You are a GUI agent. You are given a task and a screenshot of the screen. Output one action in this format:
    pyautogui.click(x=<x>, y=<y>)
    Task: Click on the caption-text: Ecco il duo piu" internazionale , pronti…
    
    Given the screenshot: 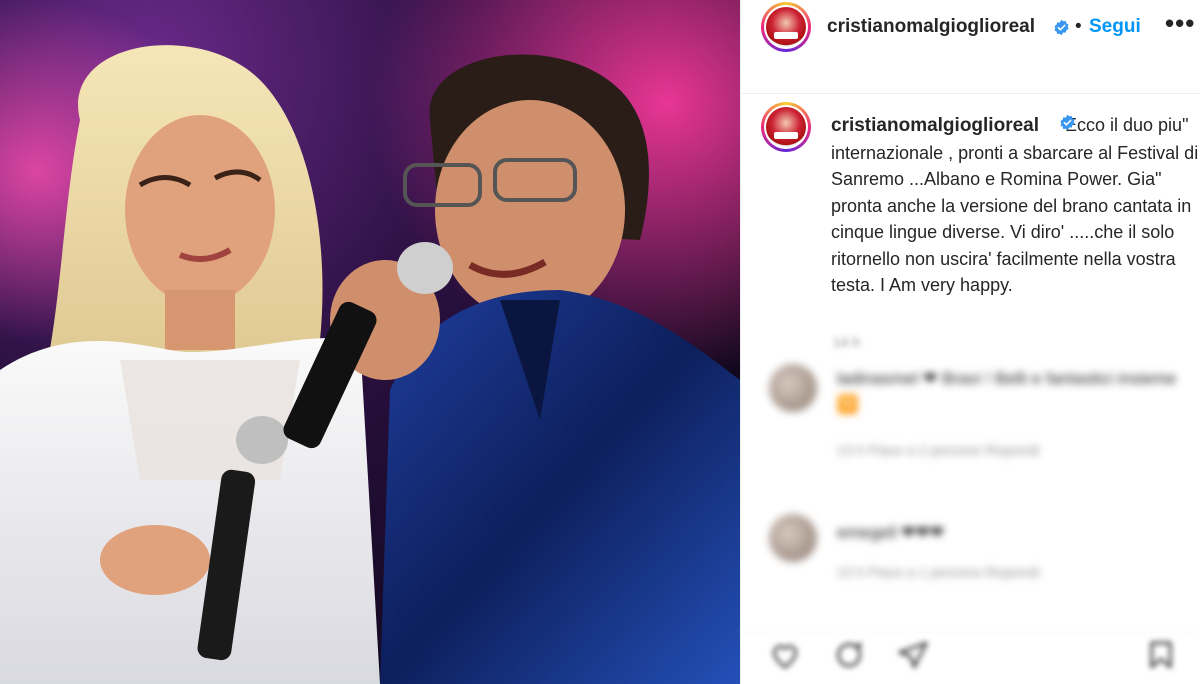 What is the action you would take?
    pyautogui.click(x=1015, y=205)
    